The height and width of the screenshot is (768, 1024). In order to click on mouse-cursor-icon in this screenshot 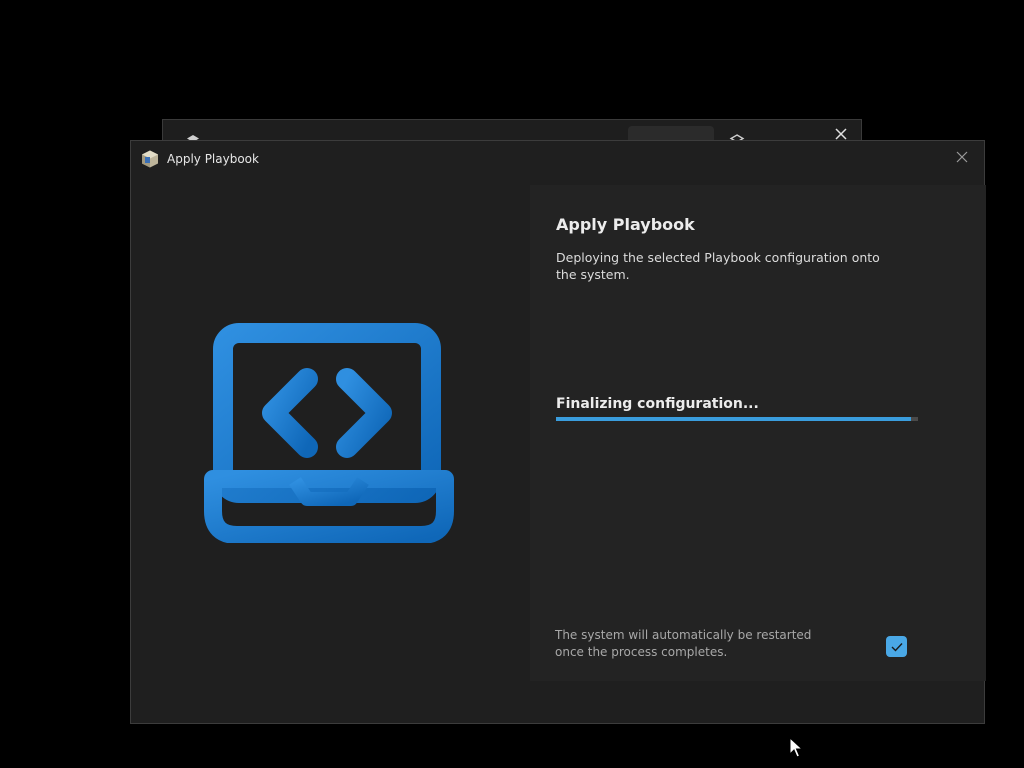, I will do `click(796, 747)`.